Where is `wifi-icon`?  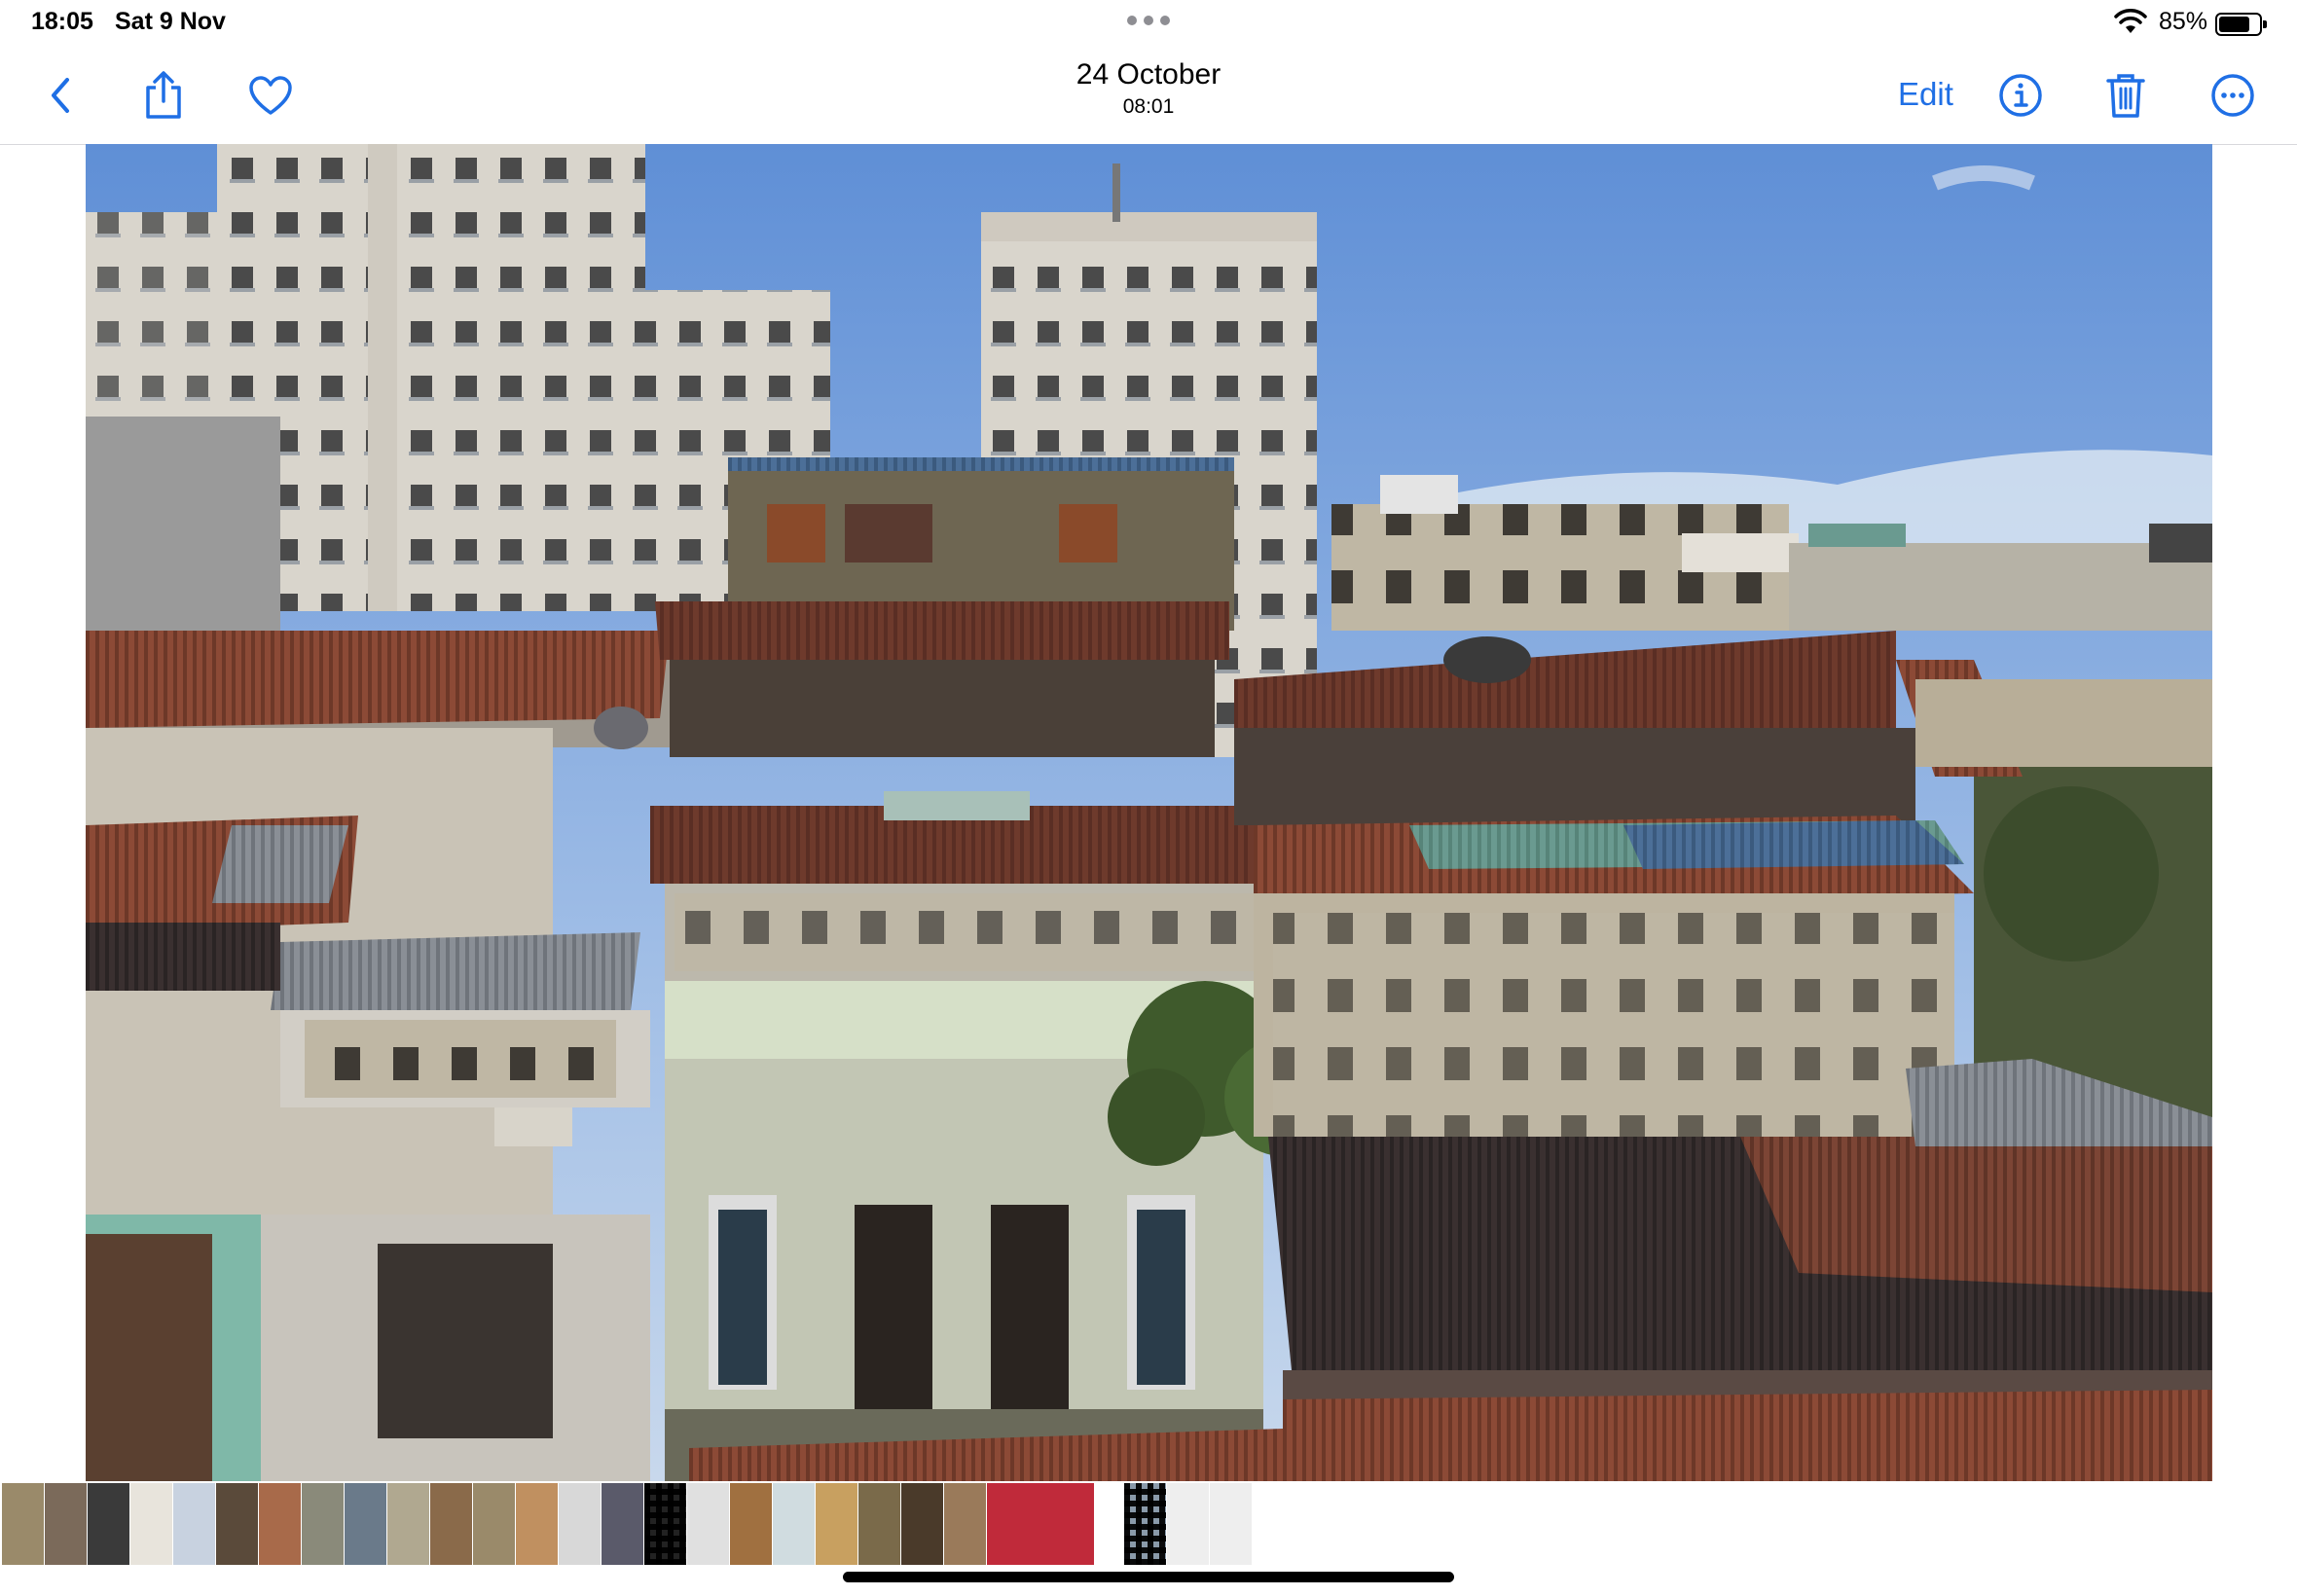
wifi-icon is located at coordinates (2130, 21).